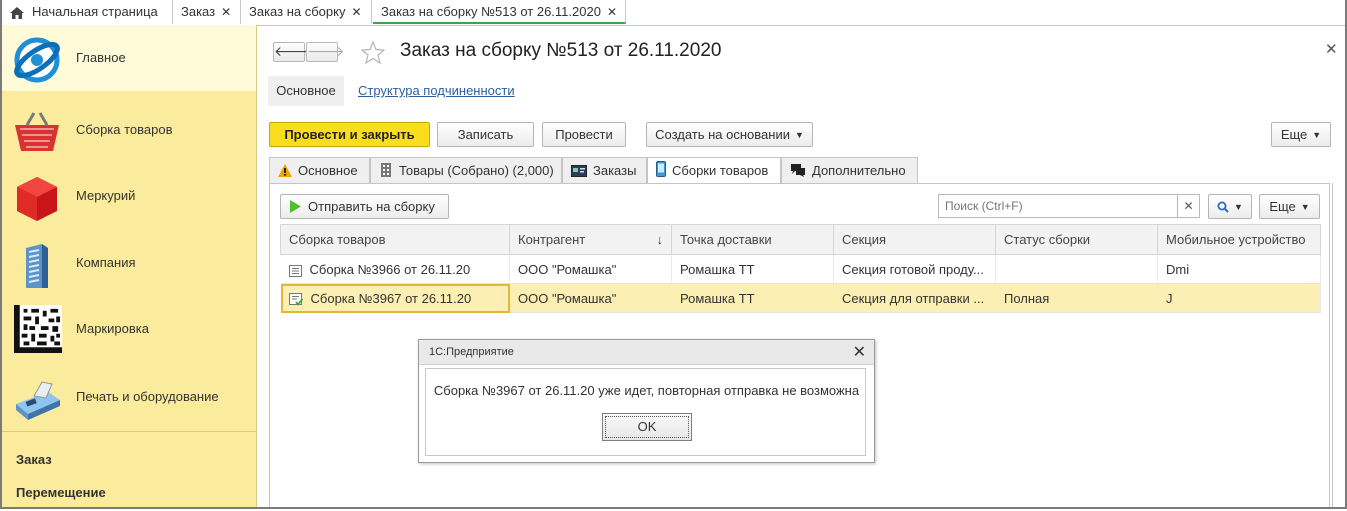  Describe the element at coordinates (306, 91) in the screenshot. I see `subtab-main: Основное` at that location.